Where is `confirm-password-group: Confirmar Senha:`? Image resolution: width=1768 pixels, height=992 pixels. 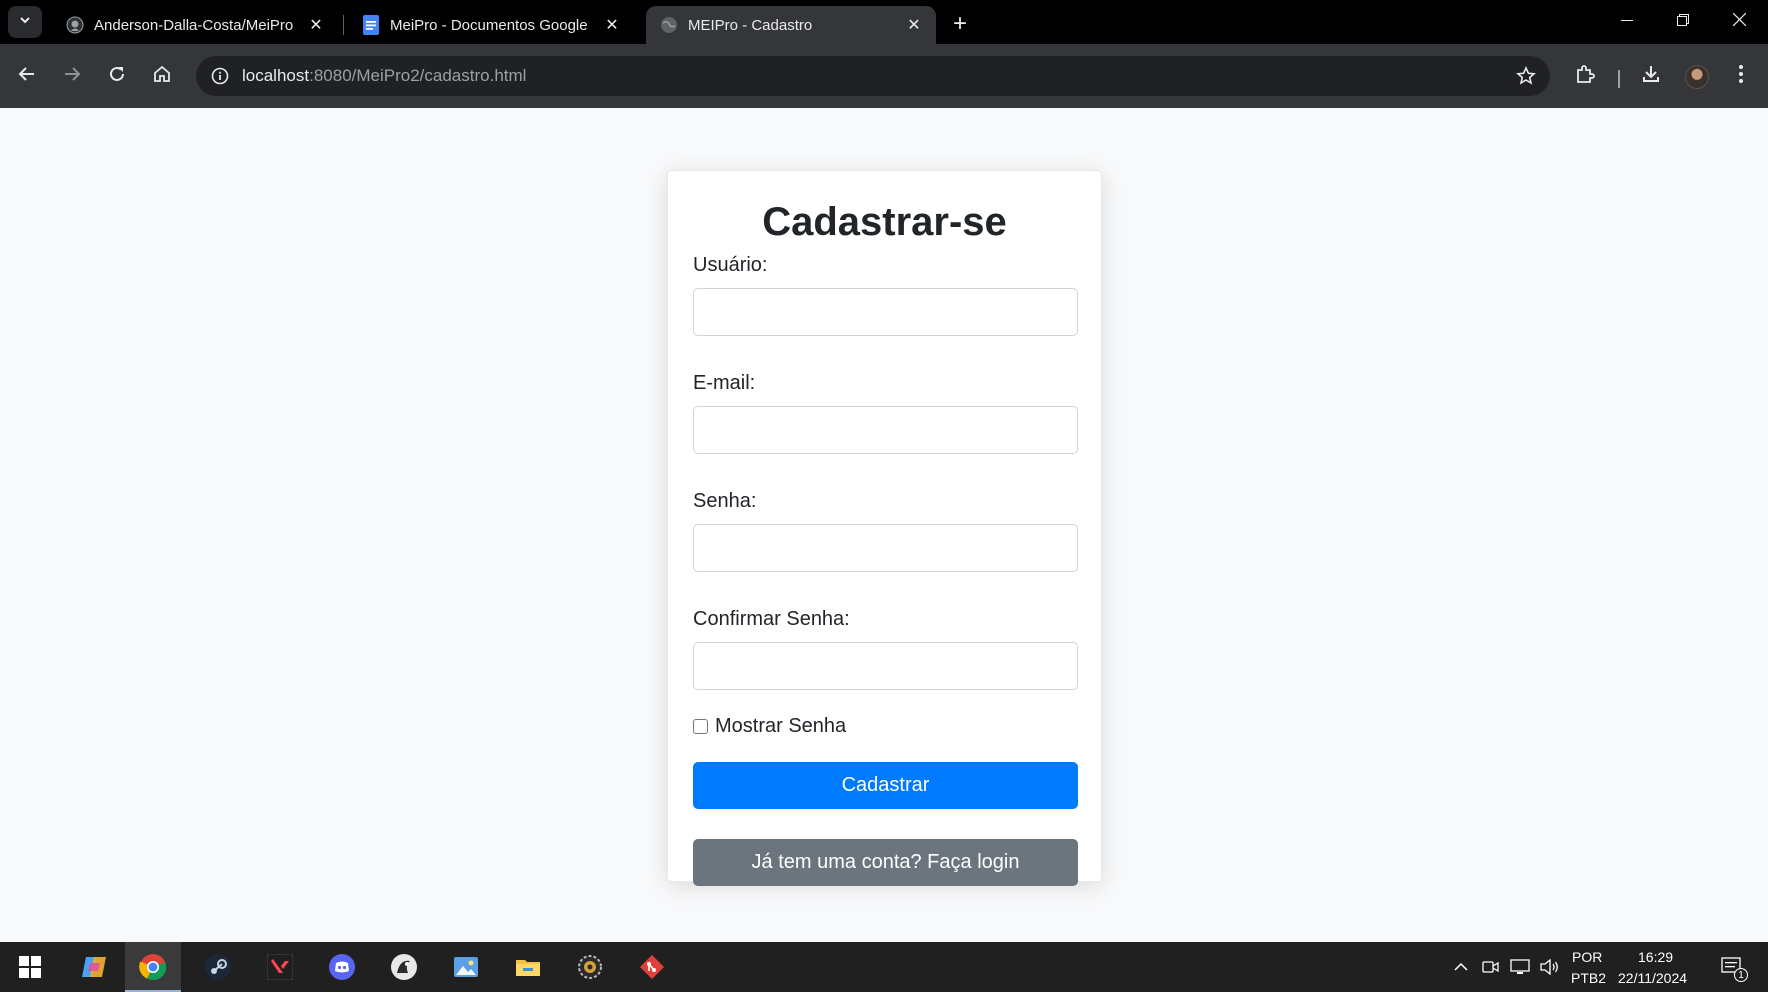 confirm-password-group: Confirmar Senha: is located at coordinates (885, 648).